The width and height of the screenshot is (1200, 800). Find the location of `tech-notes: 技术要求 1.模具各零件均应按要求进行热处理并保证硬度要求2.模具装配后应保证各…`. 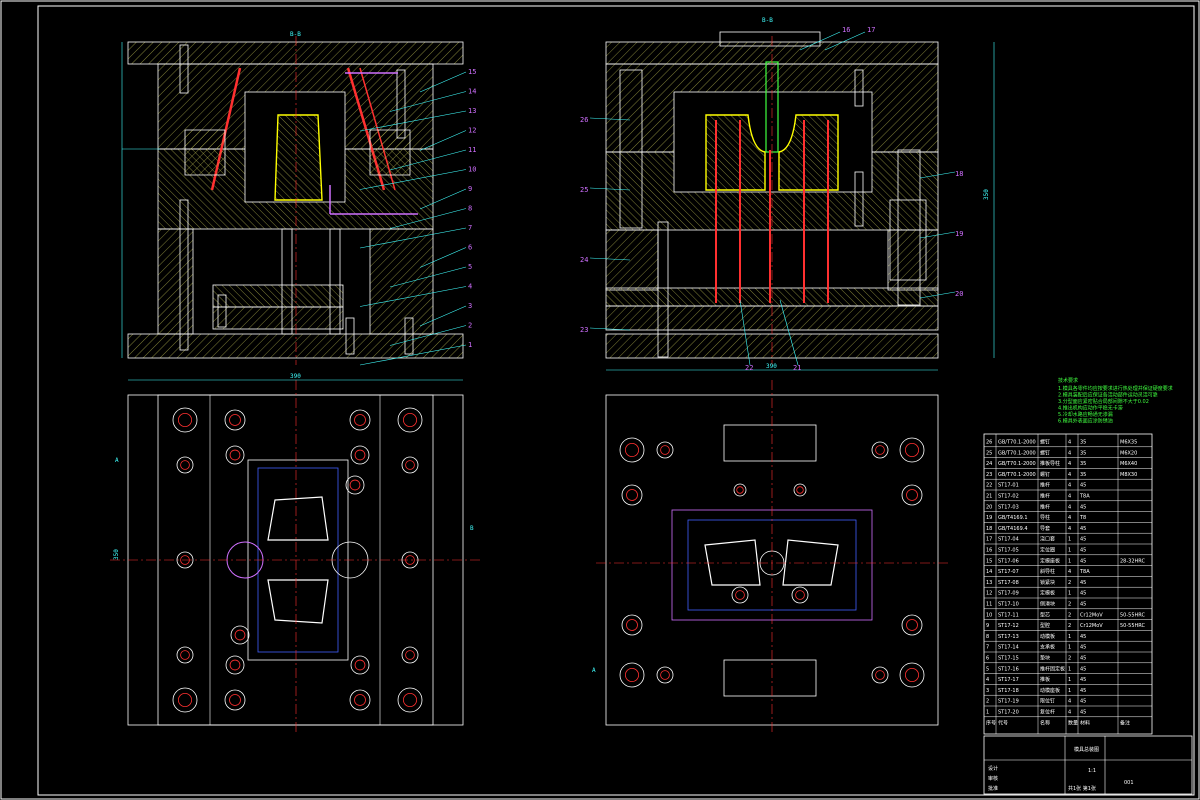

tech-notes: 技术要求 1.模具各零件均应按要求进行热处理并保证硬度要求2.模具装配后应保证各… is located at coordinates (1115, 401).